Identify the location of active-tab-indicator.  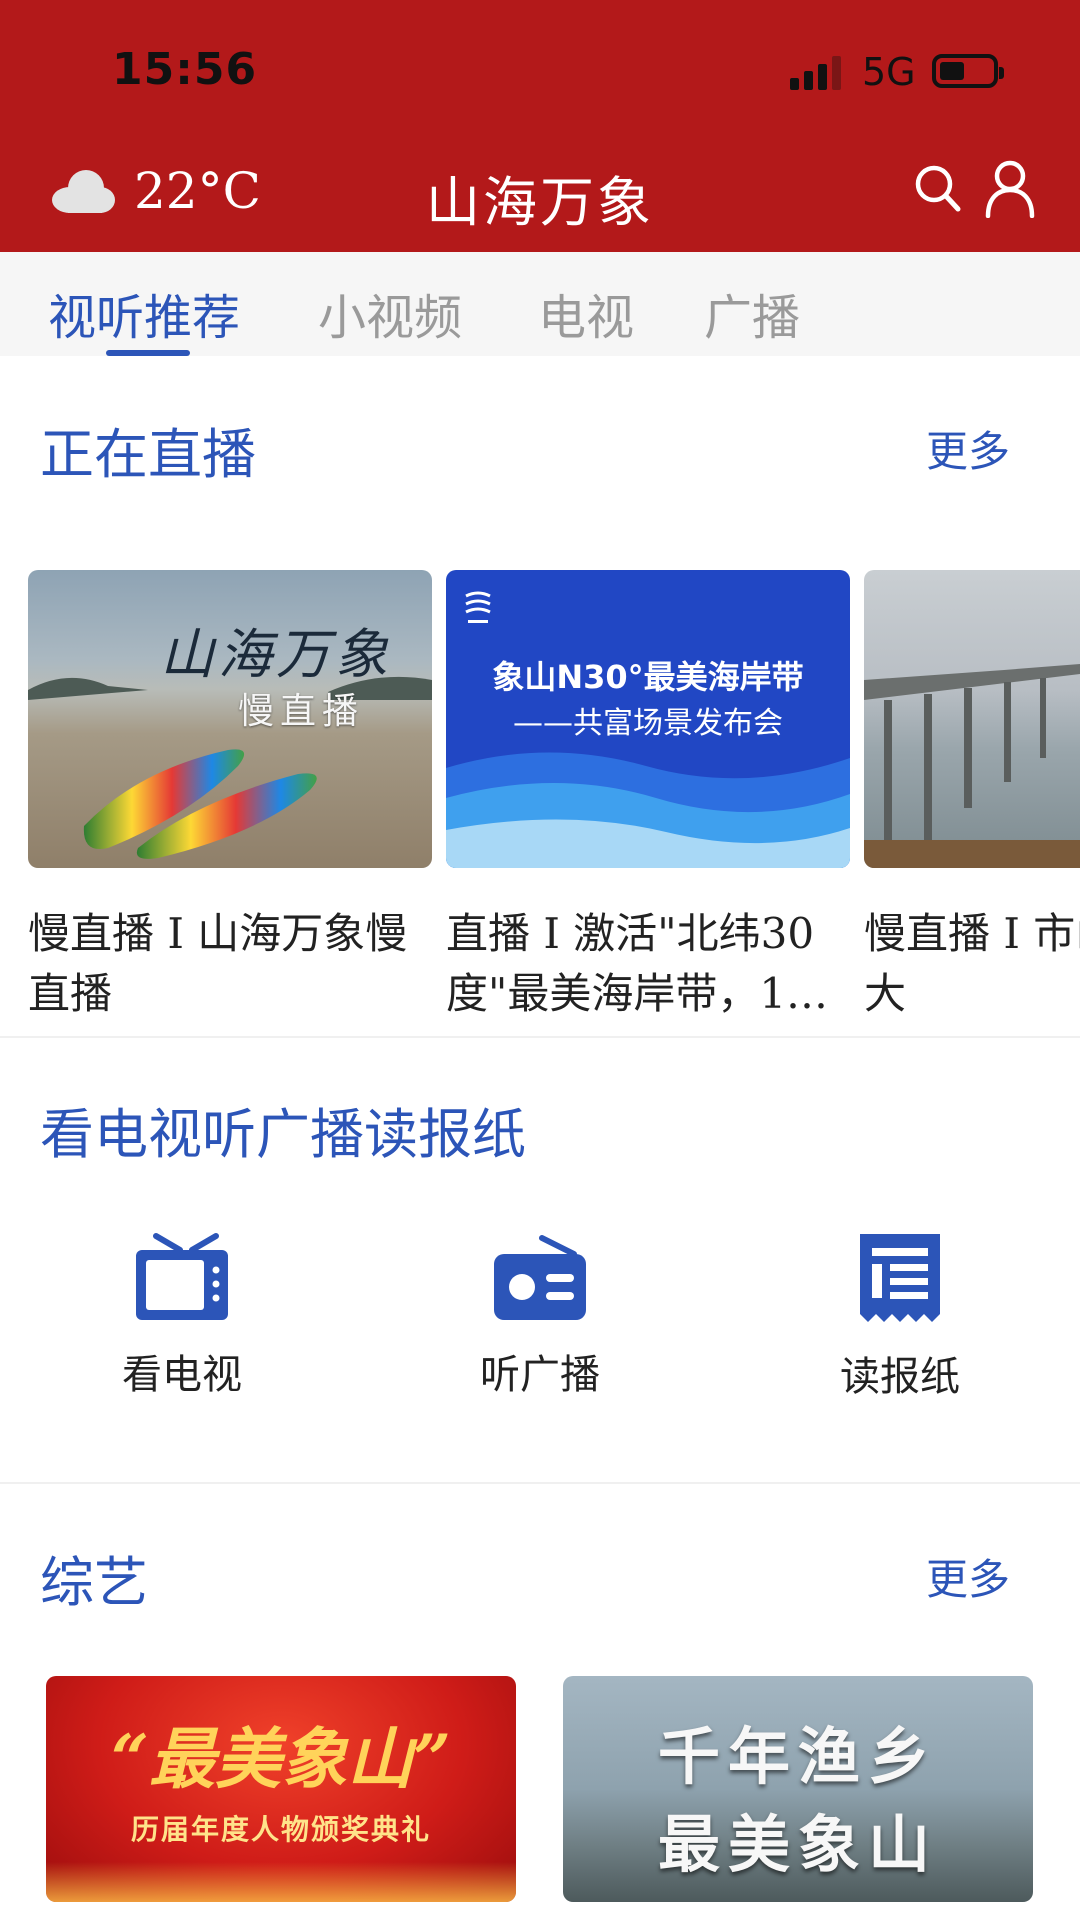
(148, 353).